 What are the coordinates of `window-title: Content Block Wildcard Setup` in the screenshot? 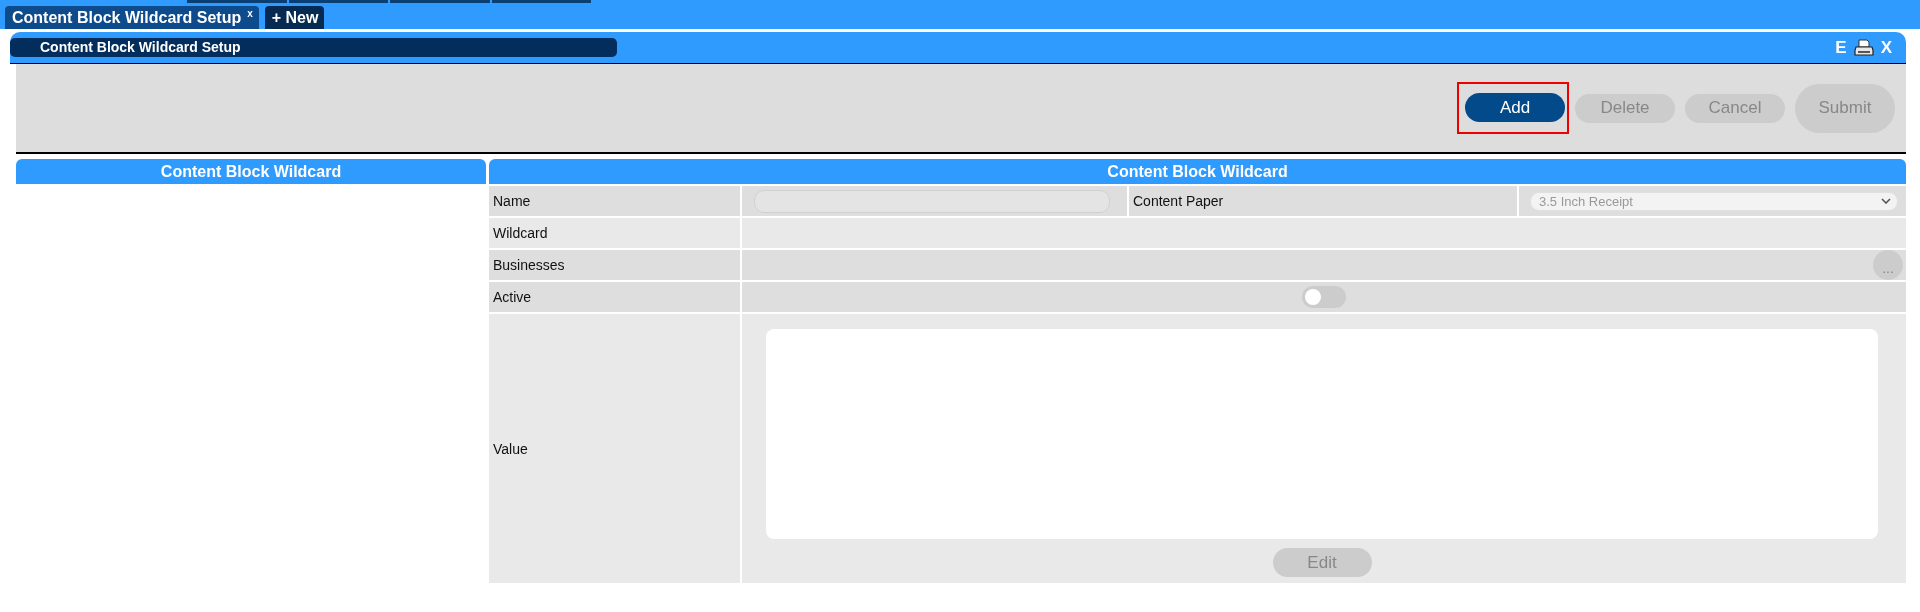 It's located at (313, 47).